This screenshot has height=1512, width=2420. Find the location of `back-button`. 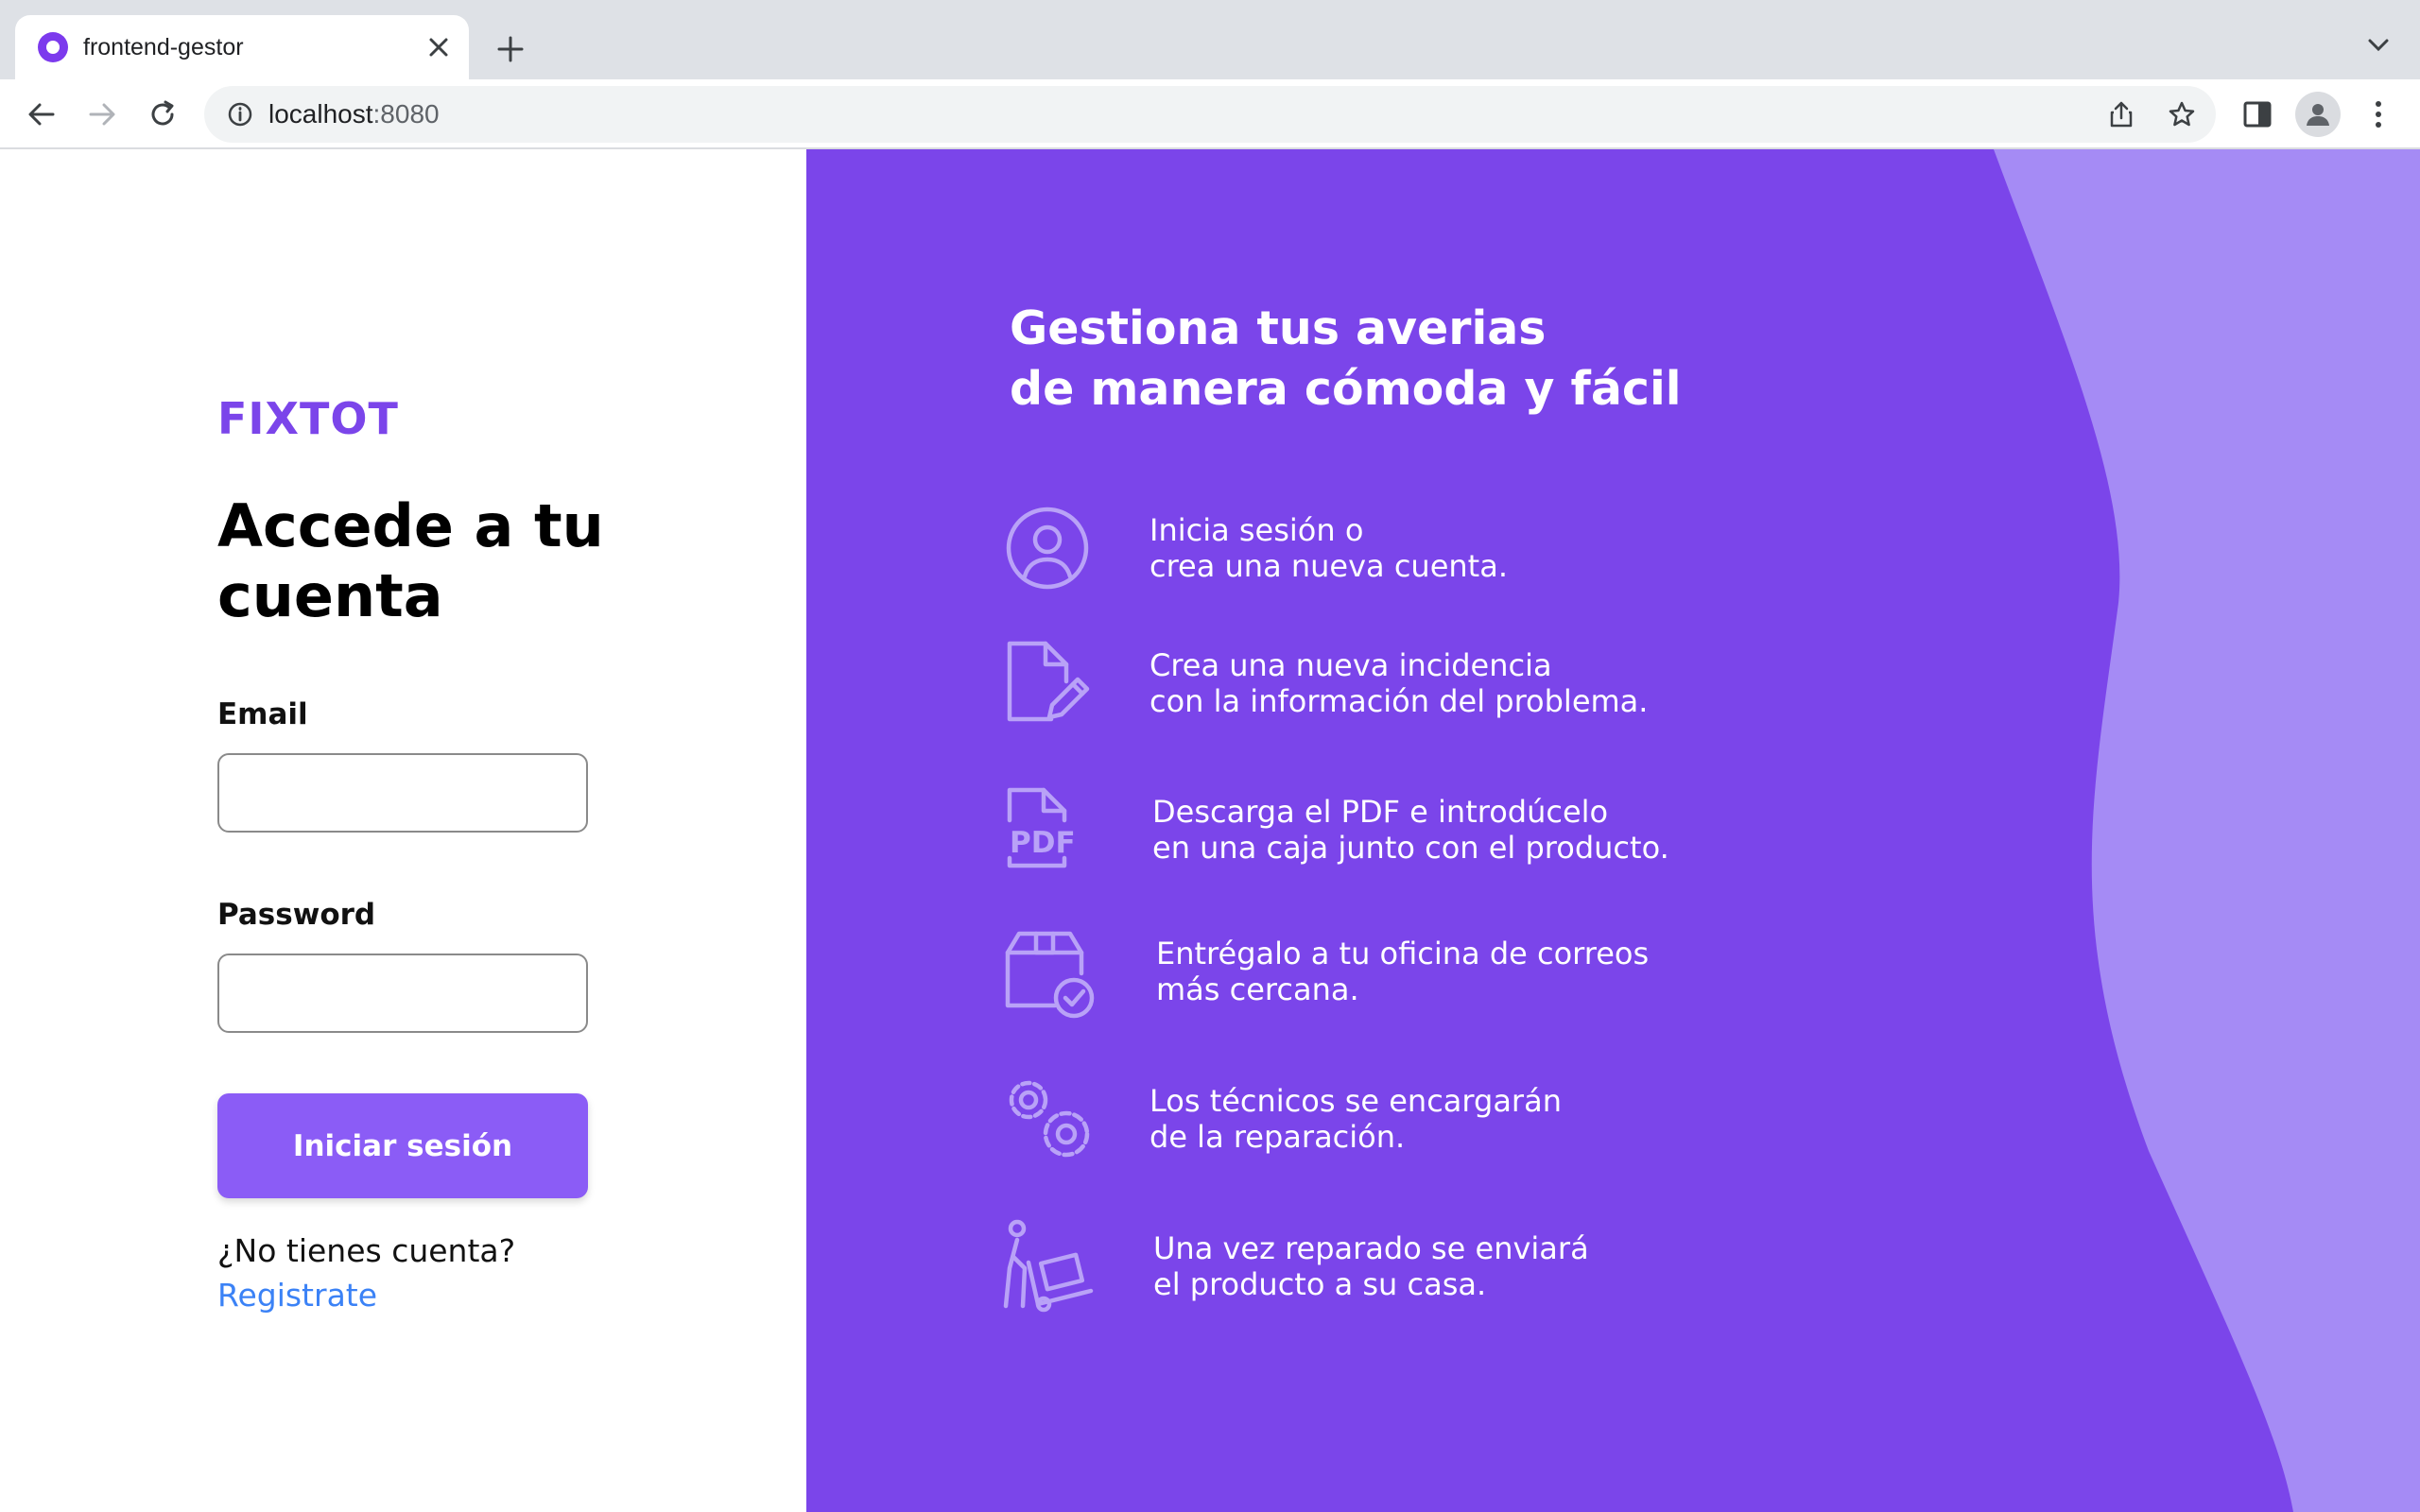

back-button is located at coordinates (41, 114).